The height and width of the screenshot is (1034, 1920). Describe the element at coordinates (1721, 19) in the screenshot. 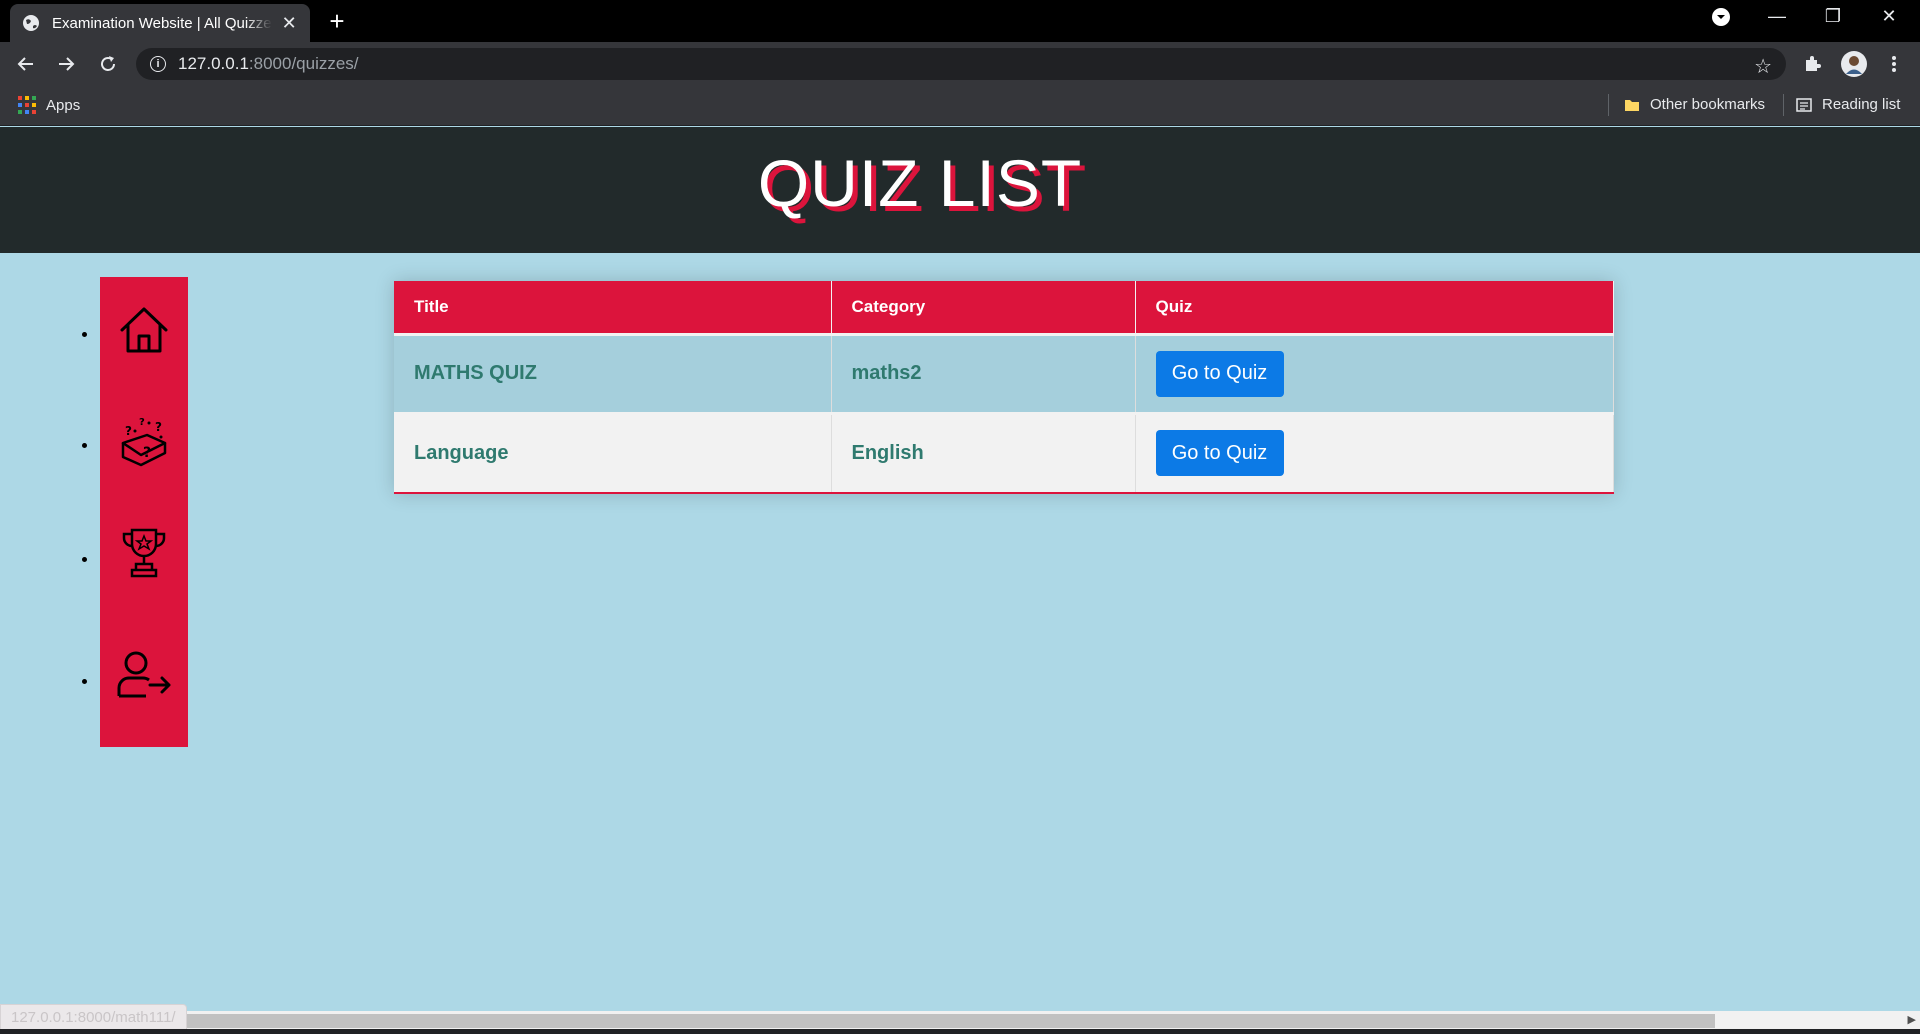

I see `tab-search-icon` at that location.